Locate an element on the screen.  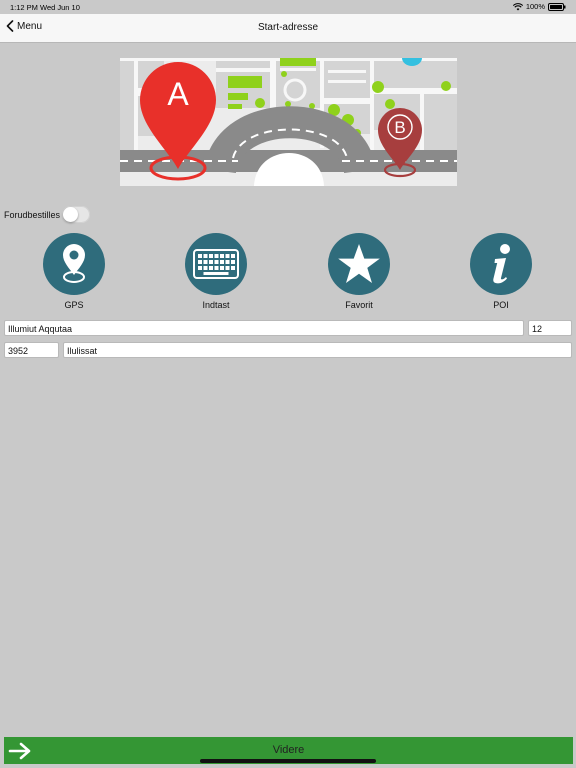
option-indtast-label: Indtast is located at coordinates (216, 305).